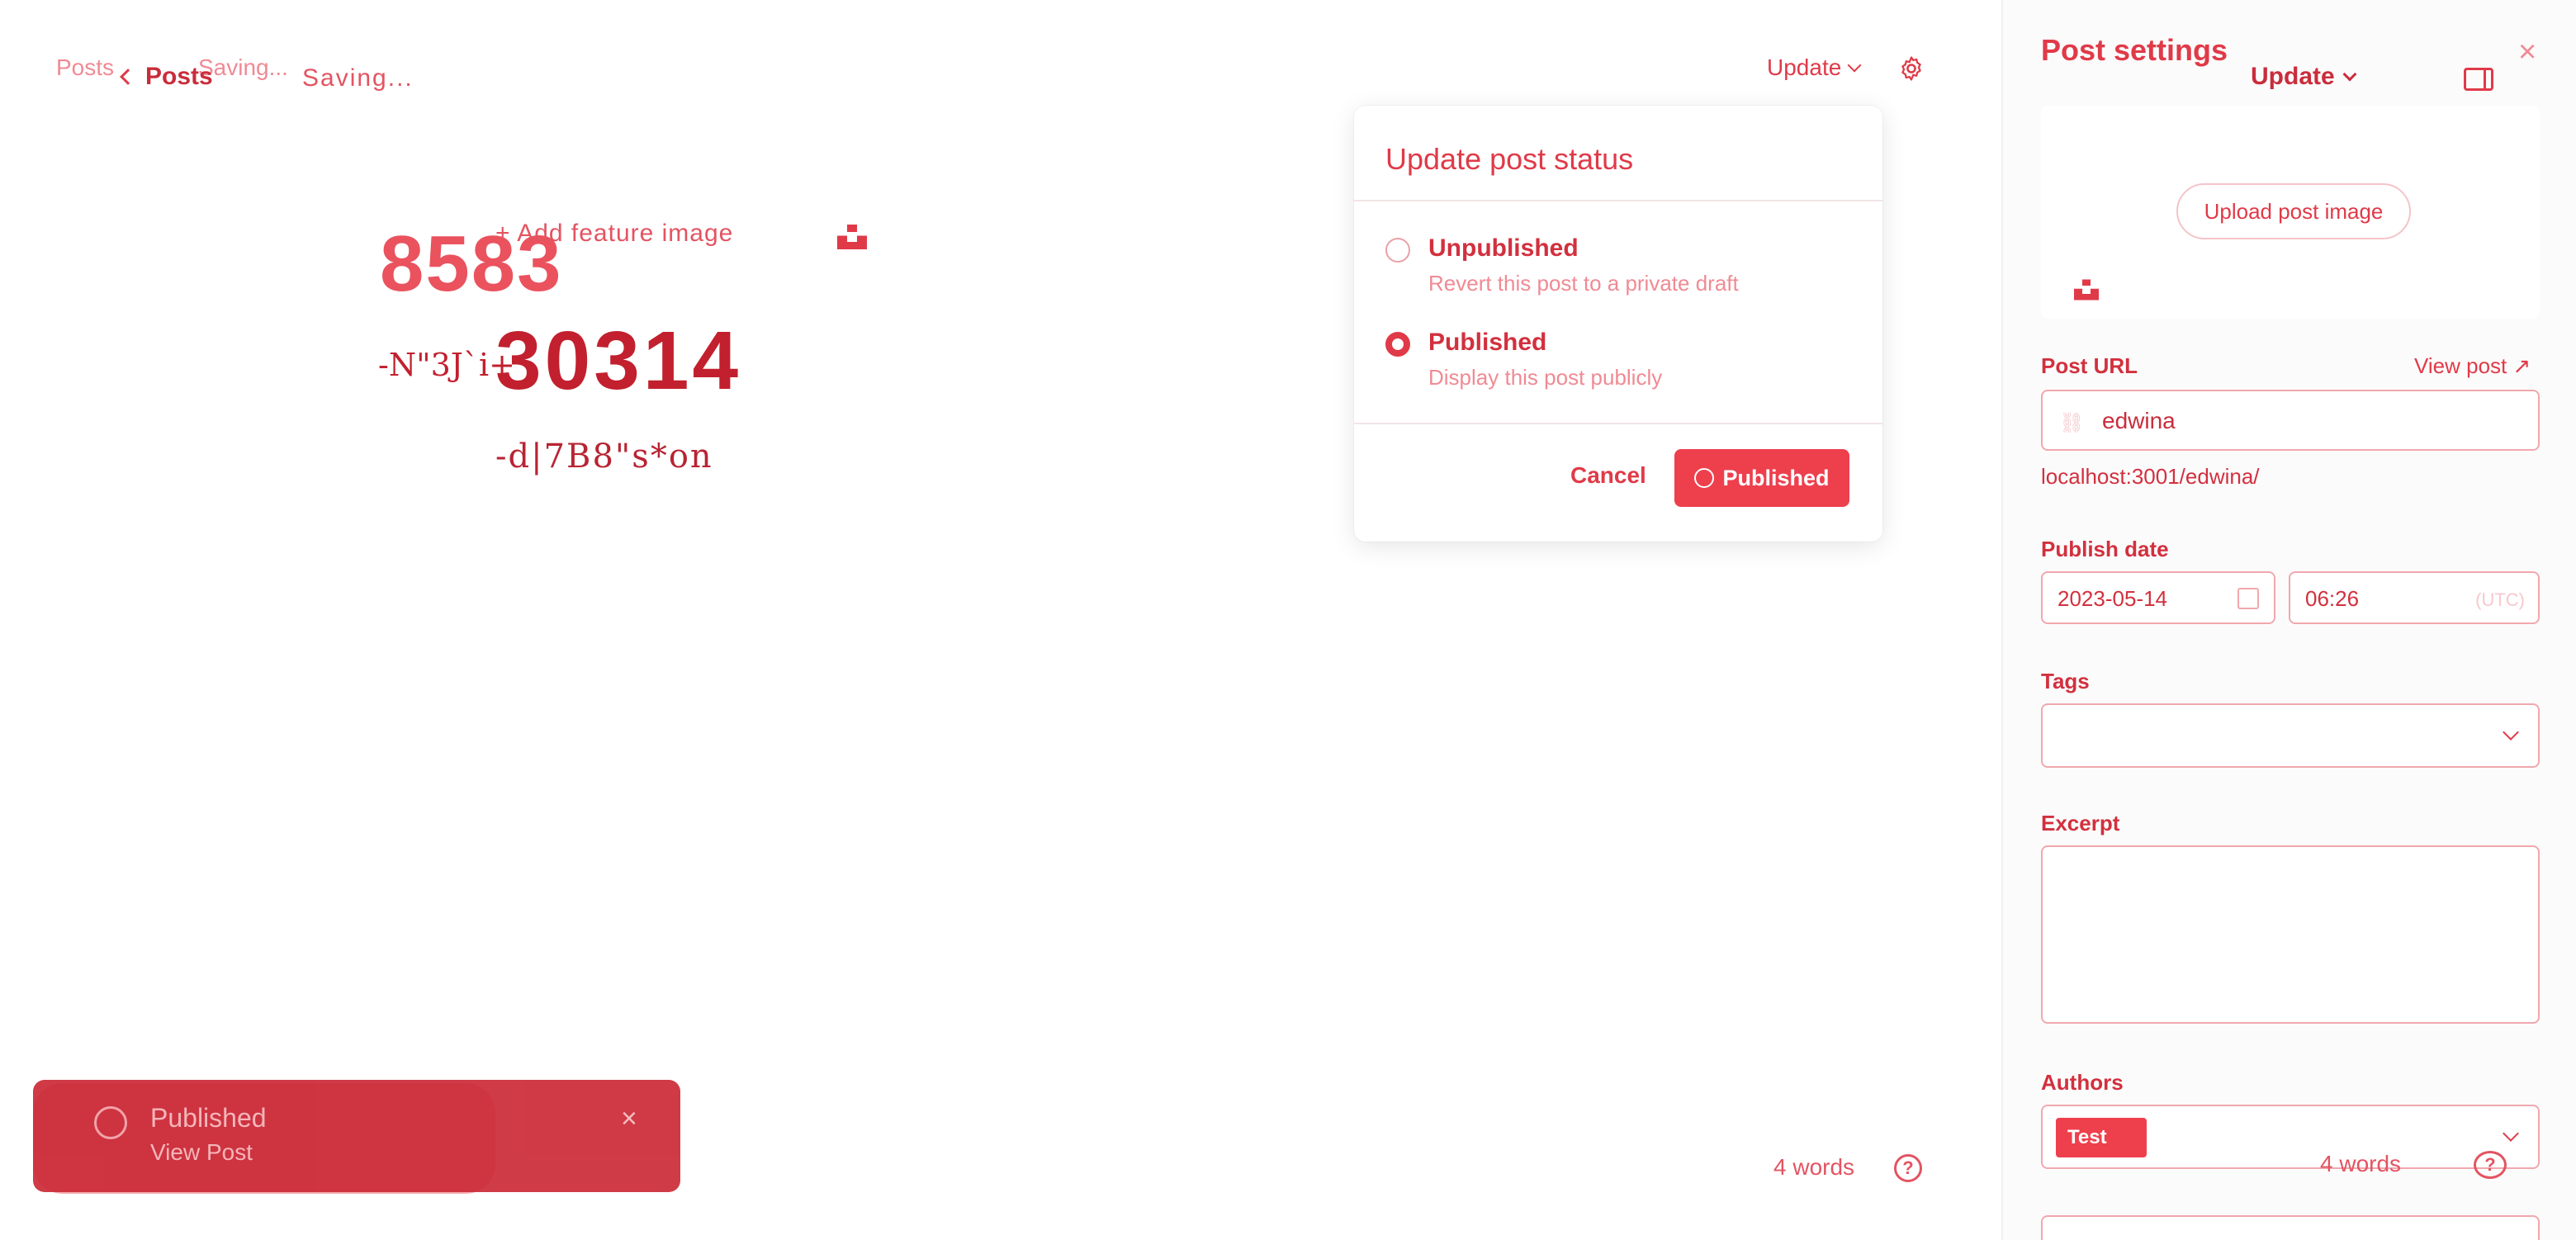 The image size is (2576, 1240). What do you see at coordinates (2500, 599) in the screenshot?
I see `timezone-label: (UTC)` at bounding box center [2500, 599].